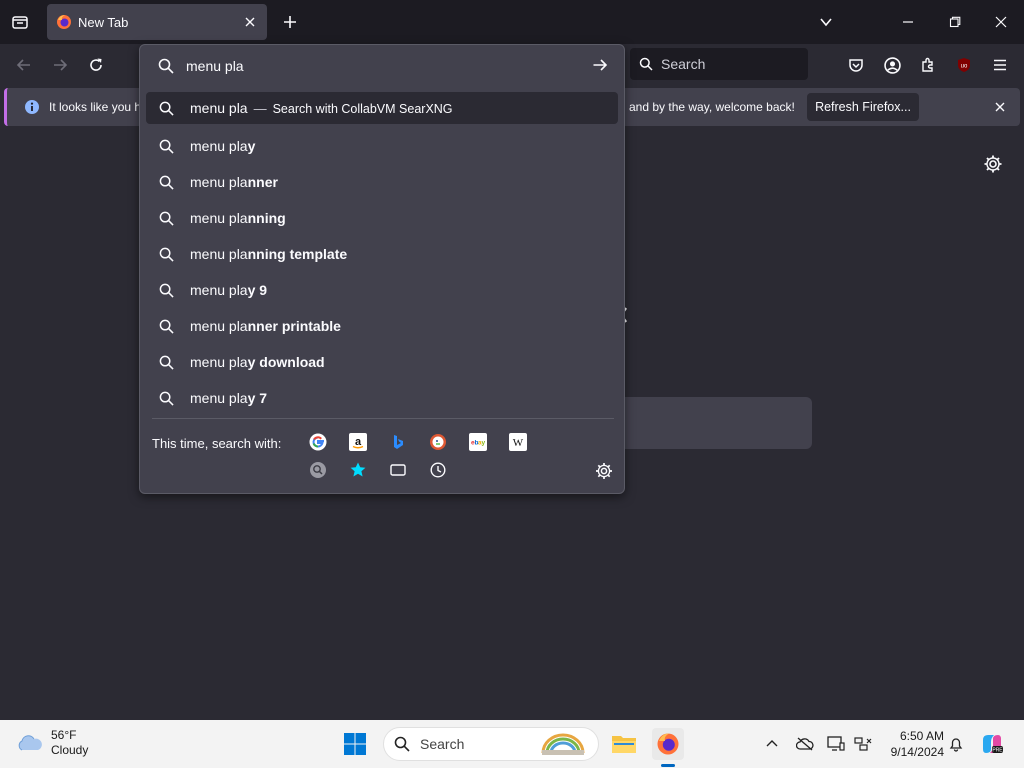 Image resolution: width=1024 pixels, height=768 pixels. Describe the element at coordinates (398, 470) in the screenshot. I see `engine-tabs` at that location.